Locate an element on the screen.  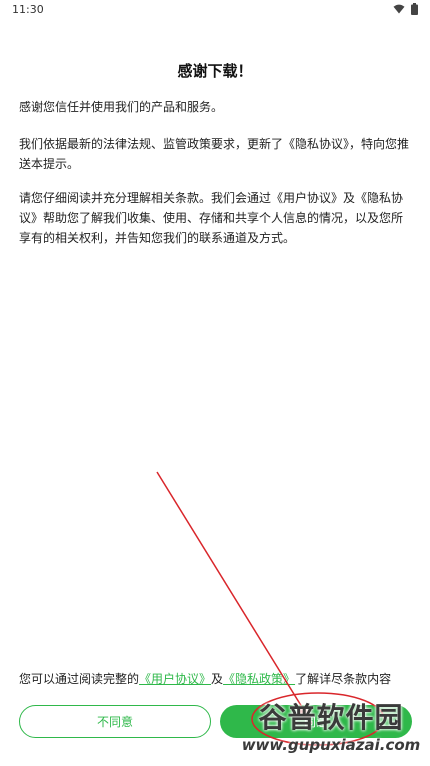
disagree-button: 不同意 is located at coordinates (115, 721).